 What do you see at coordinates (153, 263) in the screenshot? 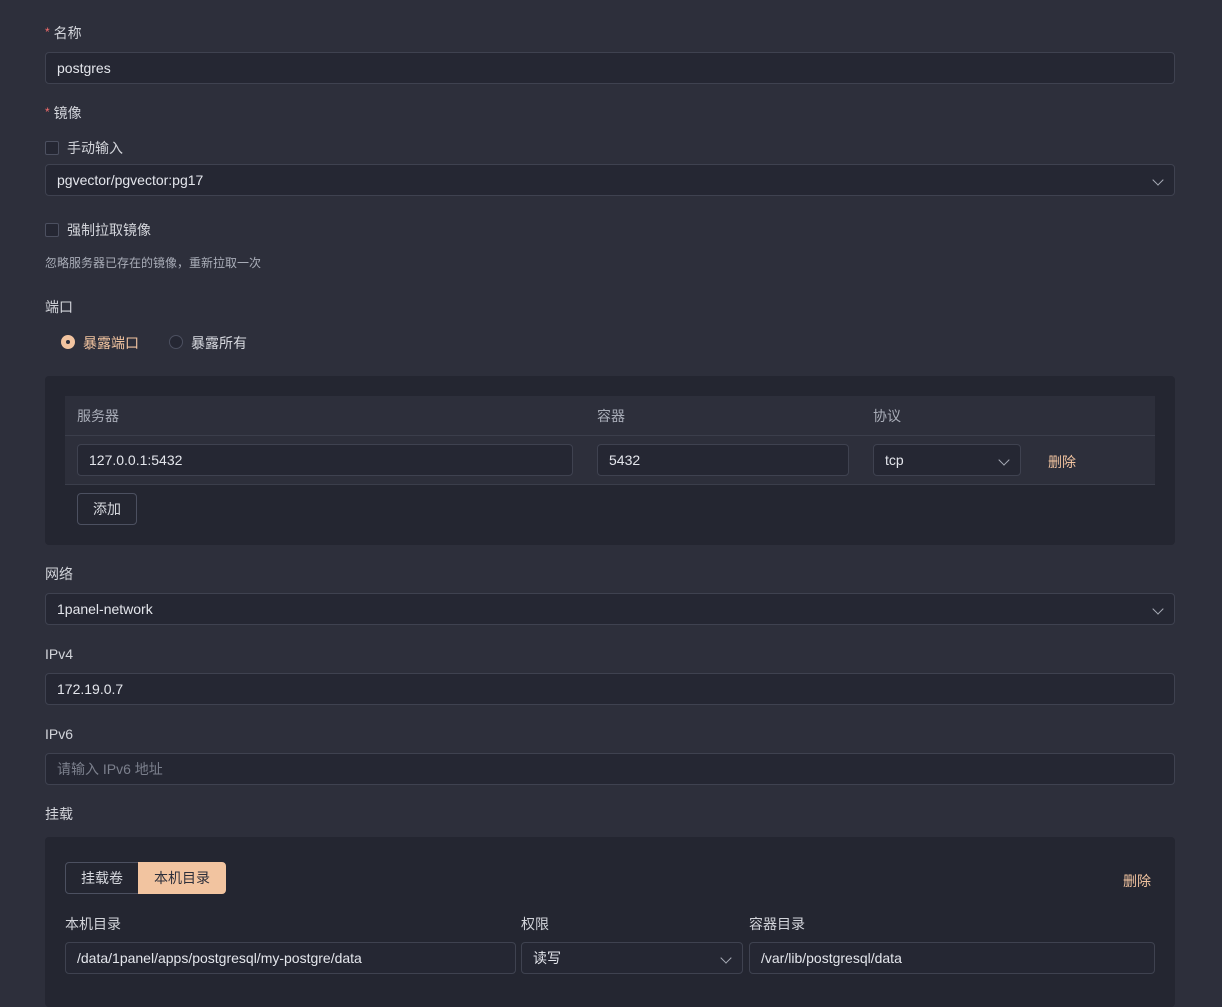
I see `force-pull-hint: 忽略服务器已存在的镜像，重新拉取一次` at bounding box center [153, 263].